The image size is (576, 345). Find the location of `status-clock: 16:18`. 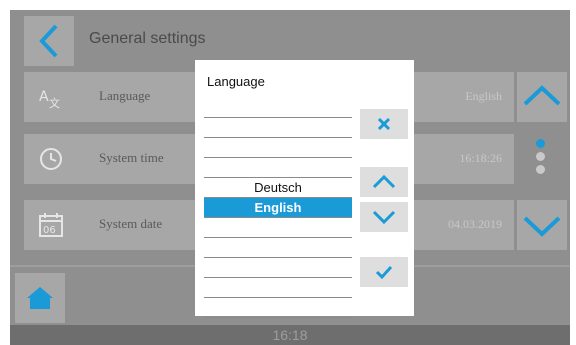

status-clock: 16:18 is located at coordinates (290, 335).